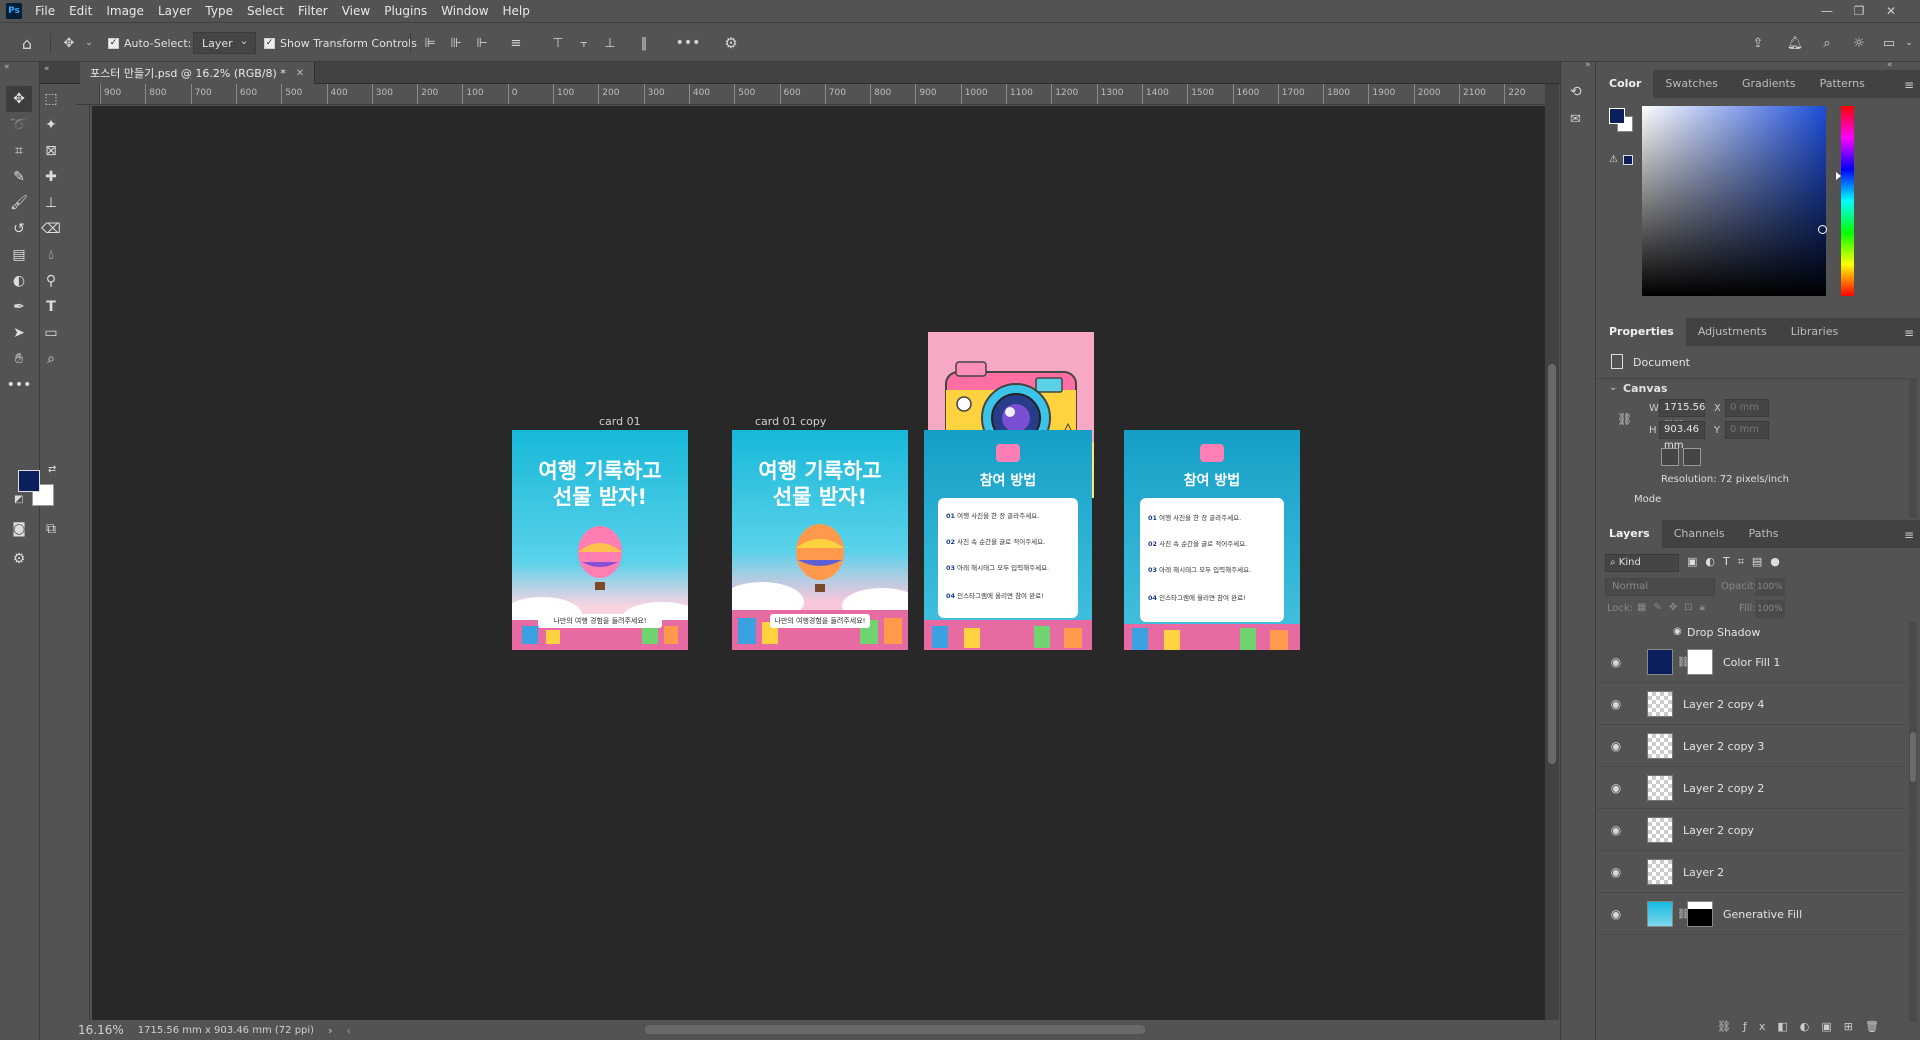  Describe the element at coordinates (1734, 201) in the screenshot. I see `color-picker-field` at that location.